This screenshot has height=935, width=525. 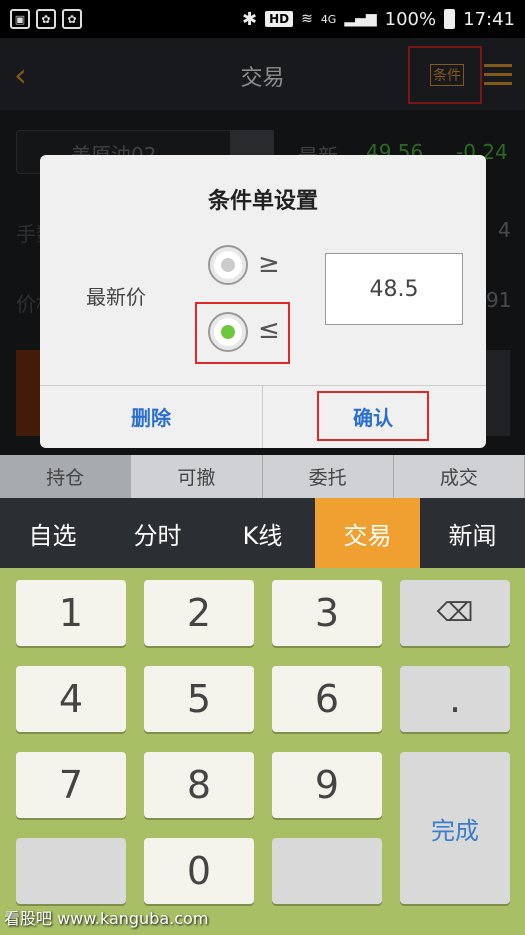 I want to click on key-blank-right, so click(x=327, y=871).